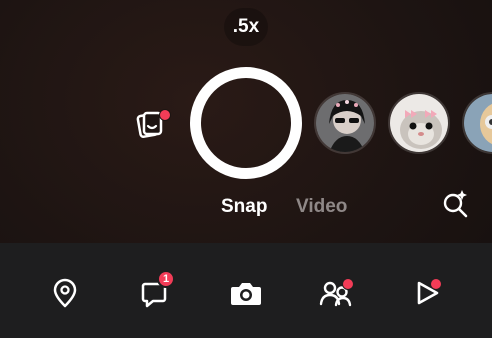  Describe the element at coordinates (156, 290) in the screenshot. I see `nav-chat-button: 1` at that location.